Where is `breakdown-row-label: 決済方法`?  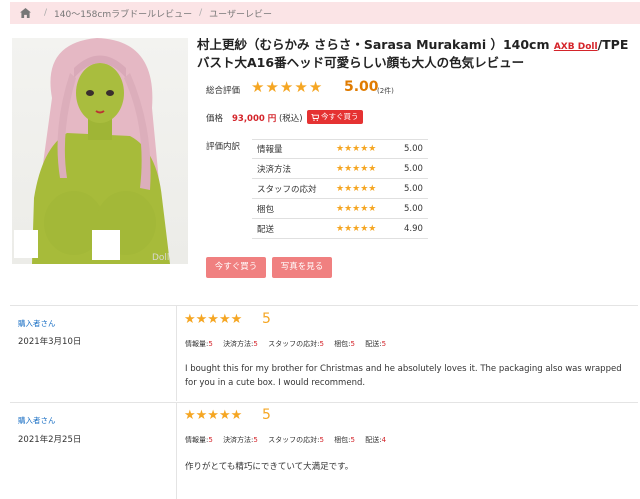
breakdown-row-label: 決済方法 is located at coordinates (274, 169).